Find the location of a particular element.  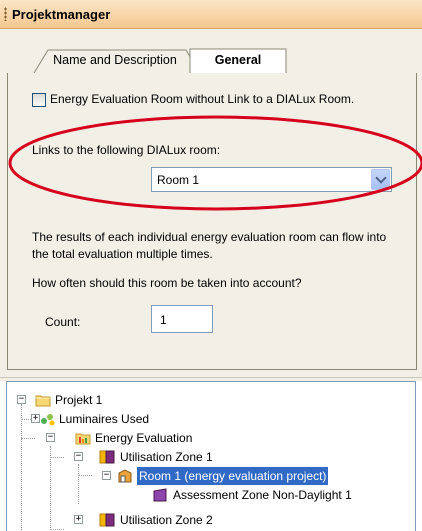

window-title: Projektmanager is located at coordinates (61, 14).